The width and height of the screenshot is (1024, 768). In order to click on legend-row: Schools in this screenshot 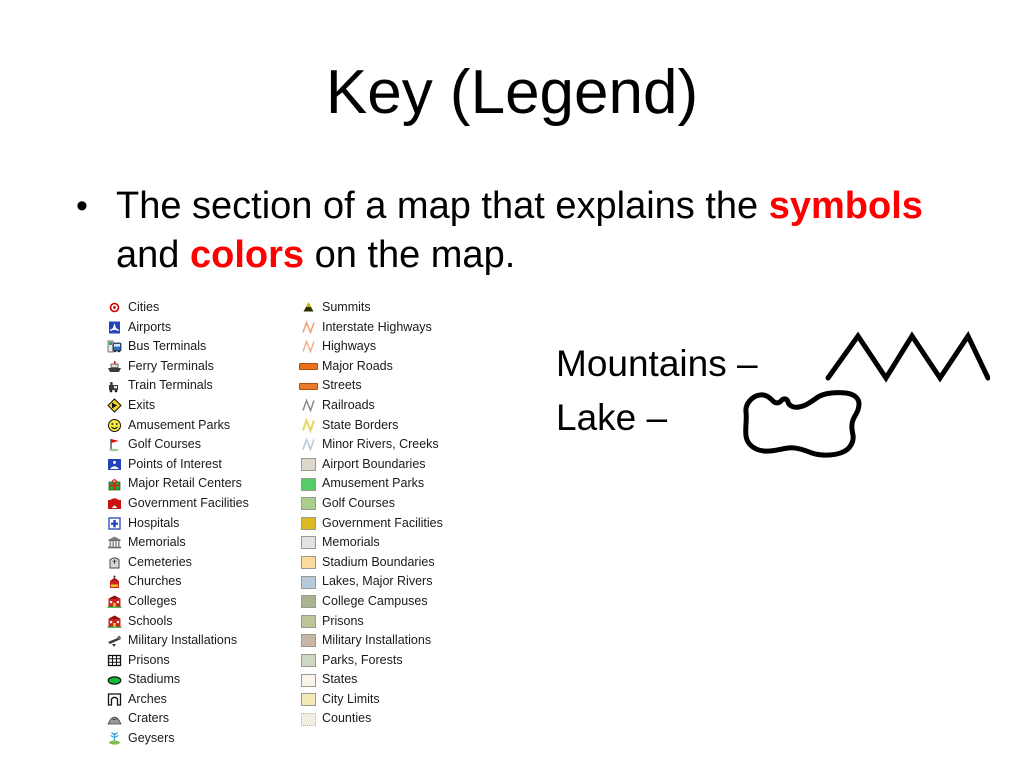, I will do `click(201, 622)`.